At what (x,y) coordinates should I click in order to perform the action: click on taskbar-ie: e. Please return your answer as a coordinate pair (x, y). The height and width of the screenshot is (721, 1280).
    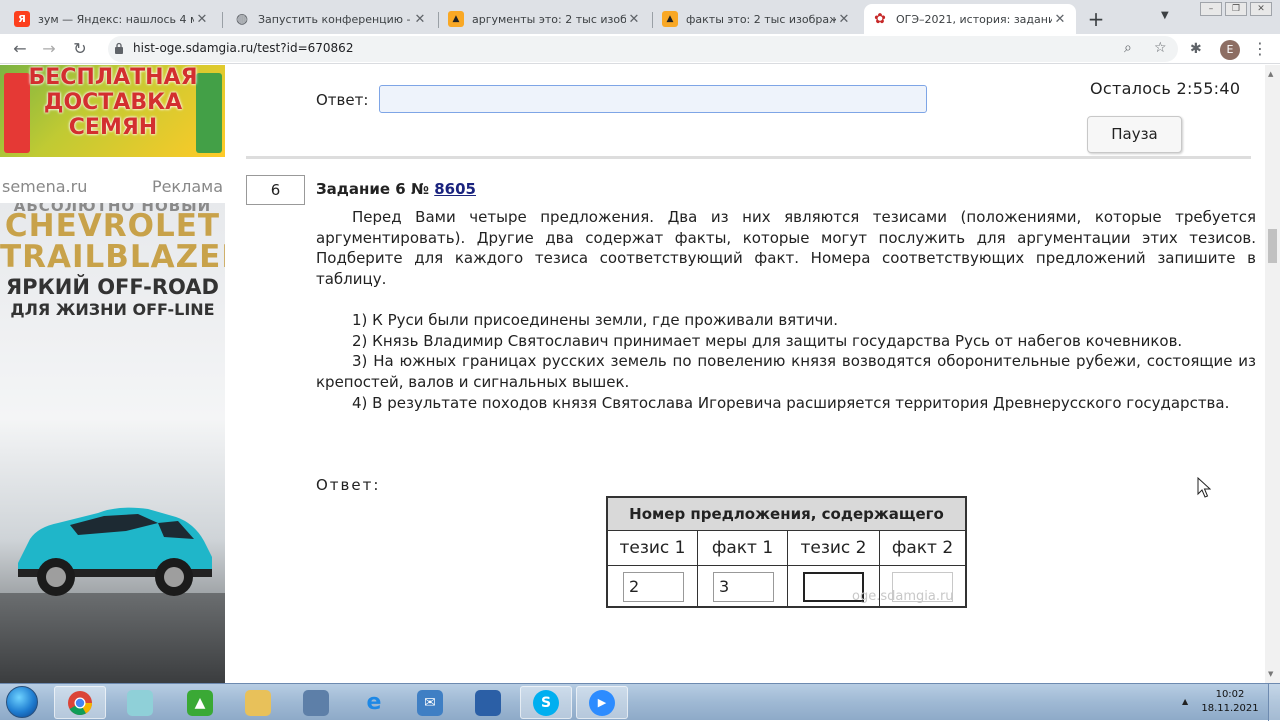
    Looking at the image, I should click on (374, 702).